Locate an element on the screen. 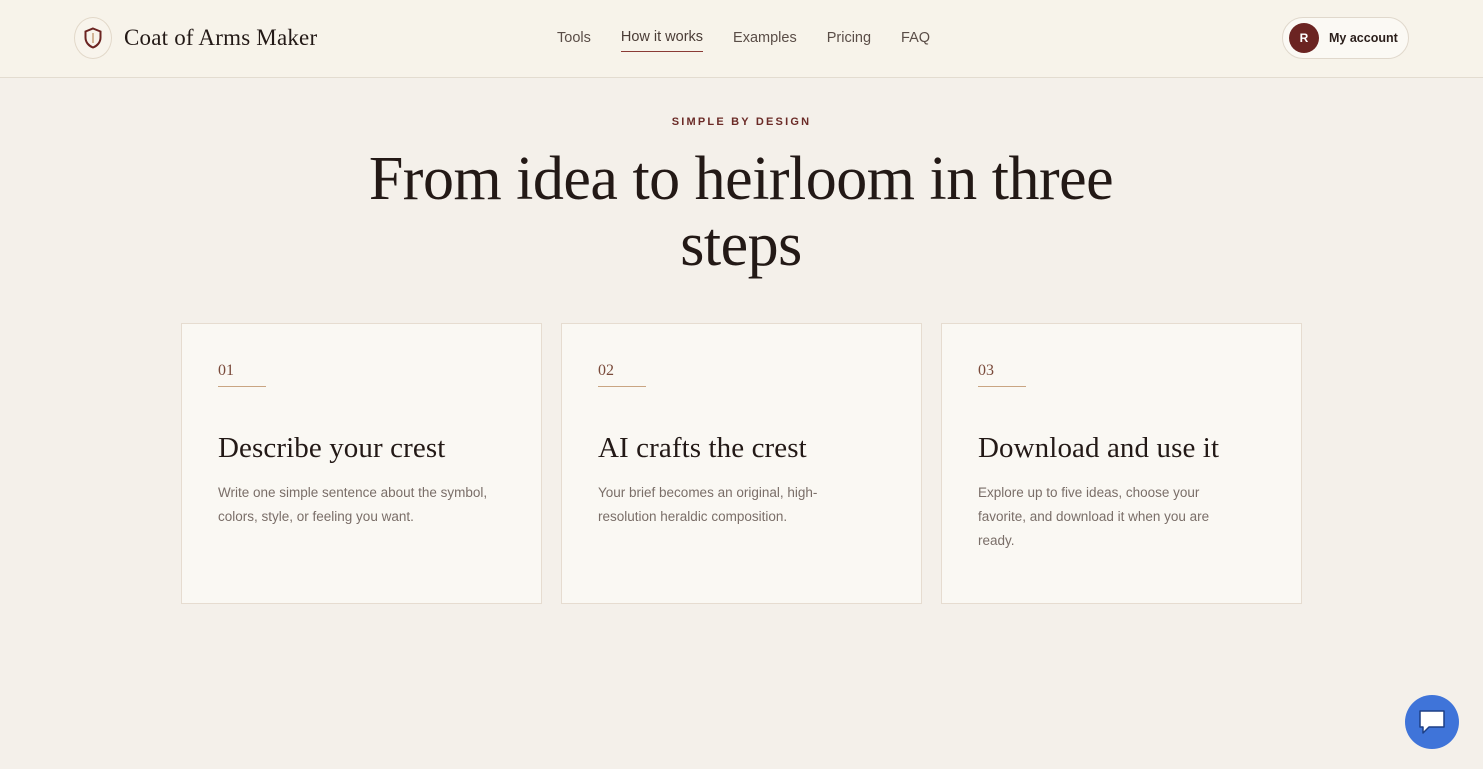 The width and height of the screenshot is (1483, 769). page-title: From idea to heirloom in three steps is located at coordinates (741, 212).